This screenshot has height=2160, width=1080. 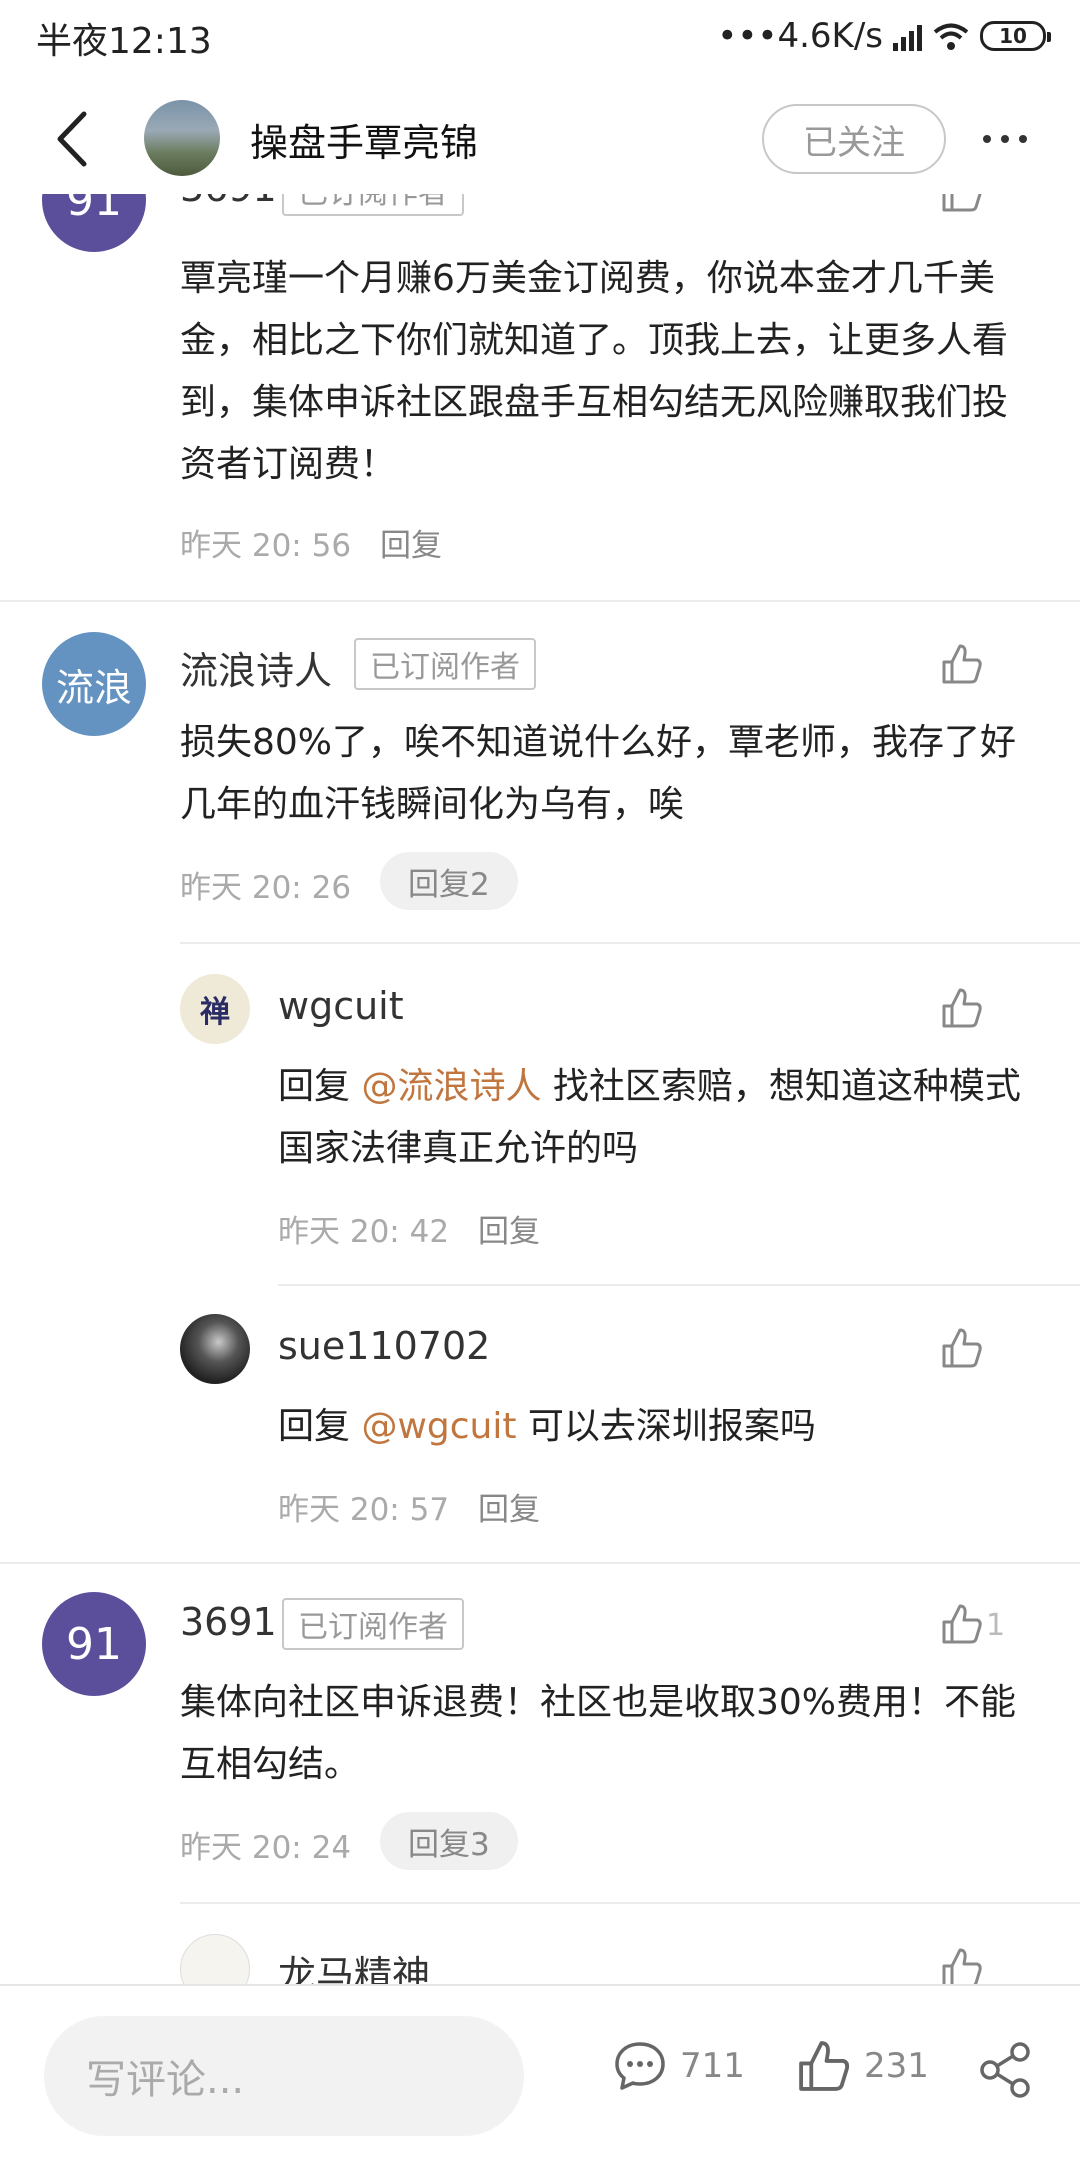 I want to click on status-indicators: •••4.6K/s 10, so click(x=884, y=36).